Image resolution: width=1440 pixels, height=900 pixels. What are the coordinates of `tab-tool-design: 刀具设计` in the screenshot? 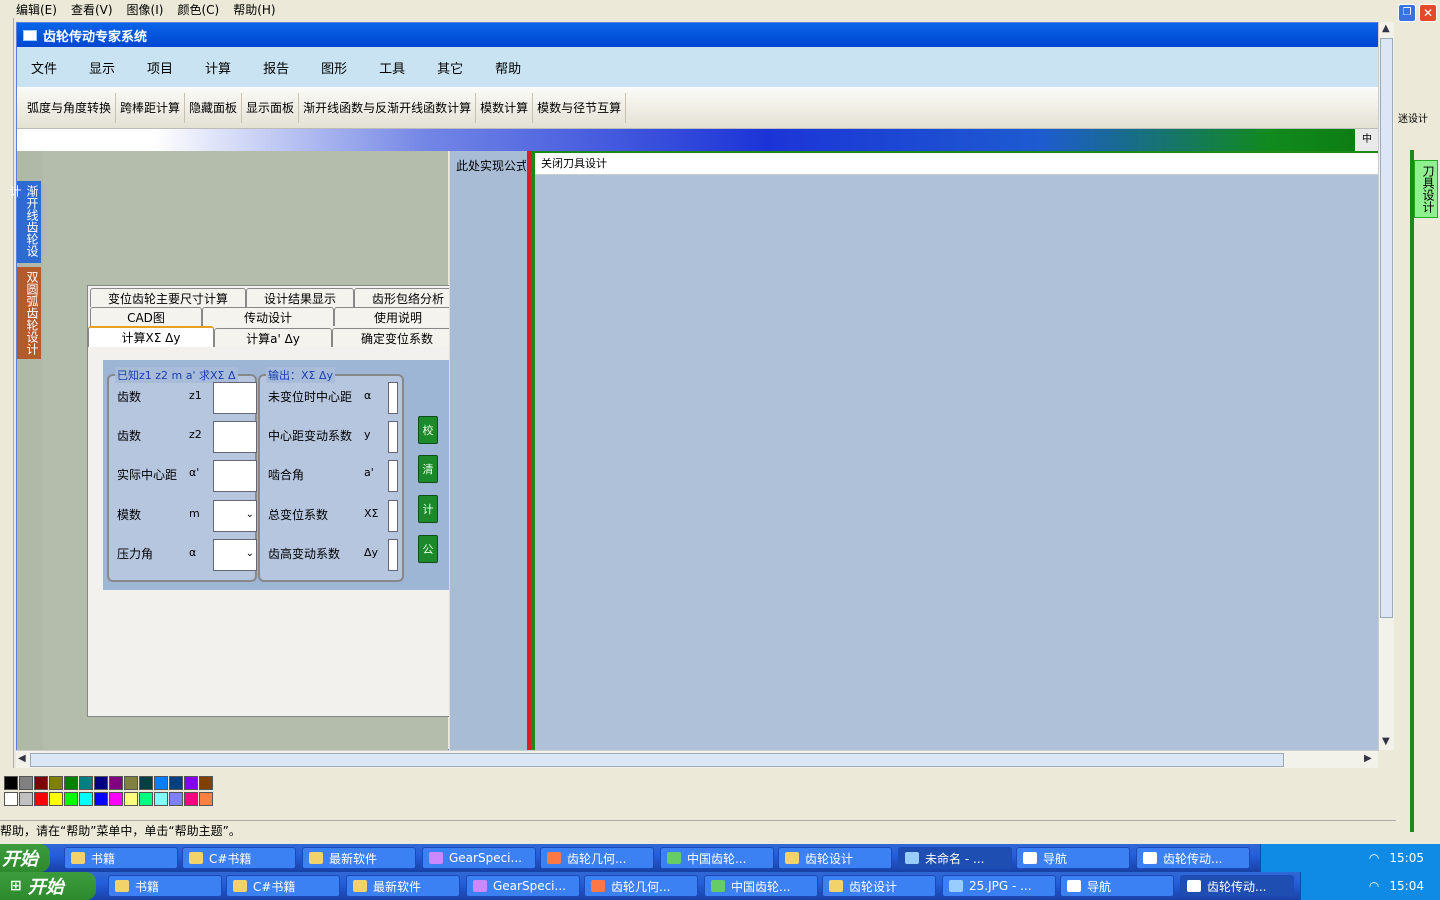 It's located at (1426, 189).